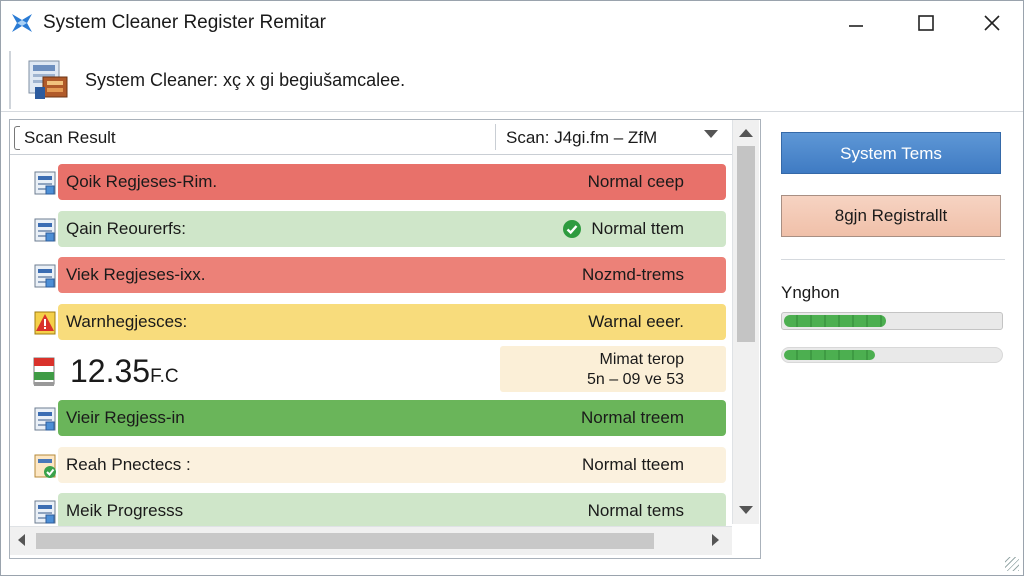  Describe the element at coordinates (142, 181) in the screenshot. I see `row-name: Qoik Regjeses-Rim.` at that location.